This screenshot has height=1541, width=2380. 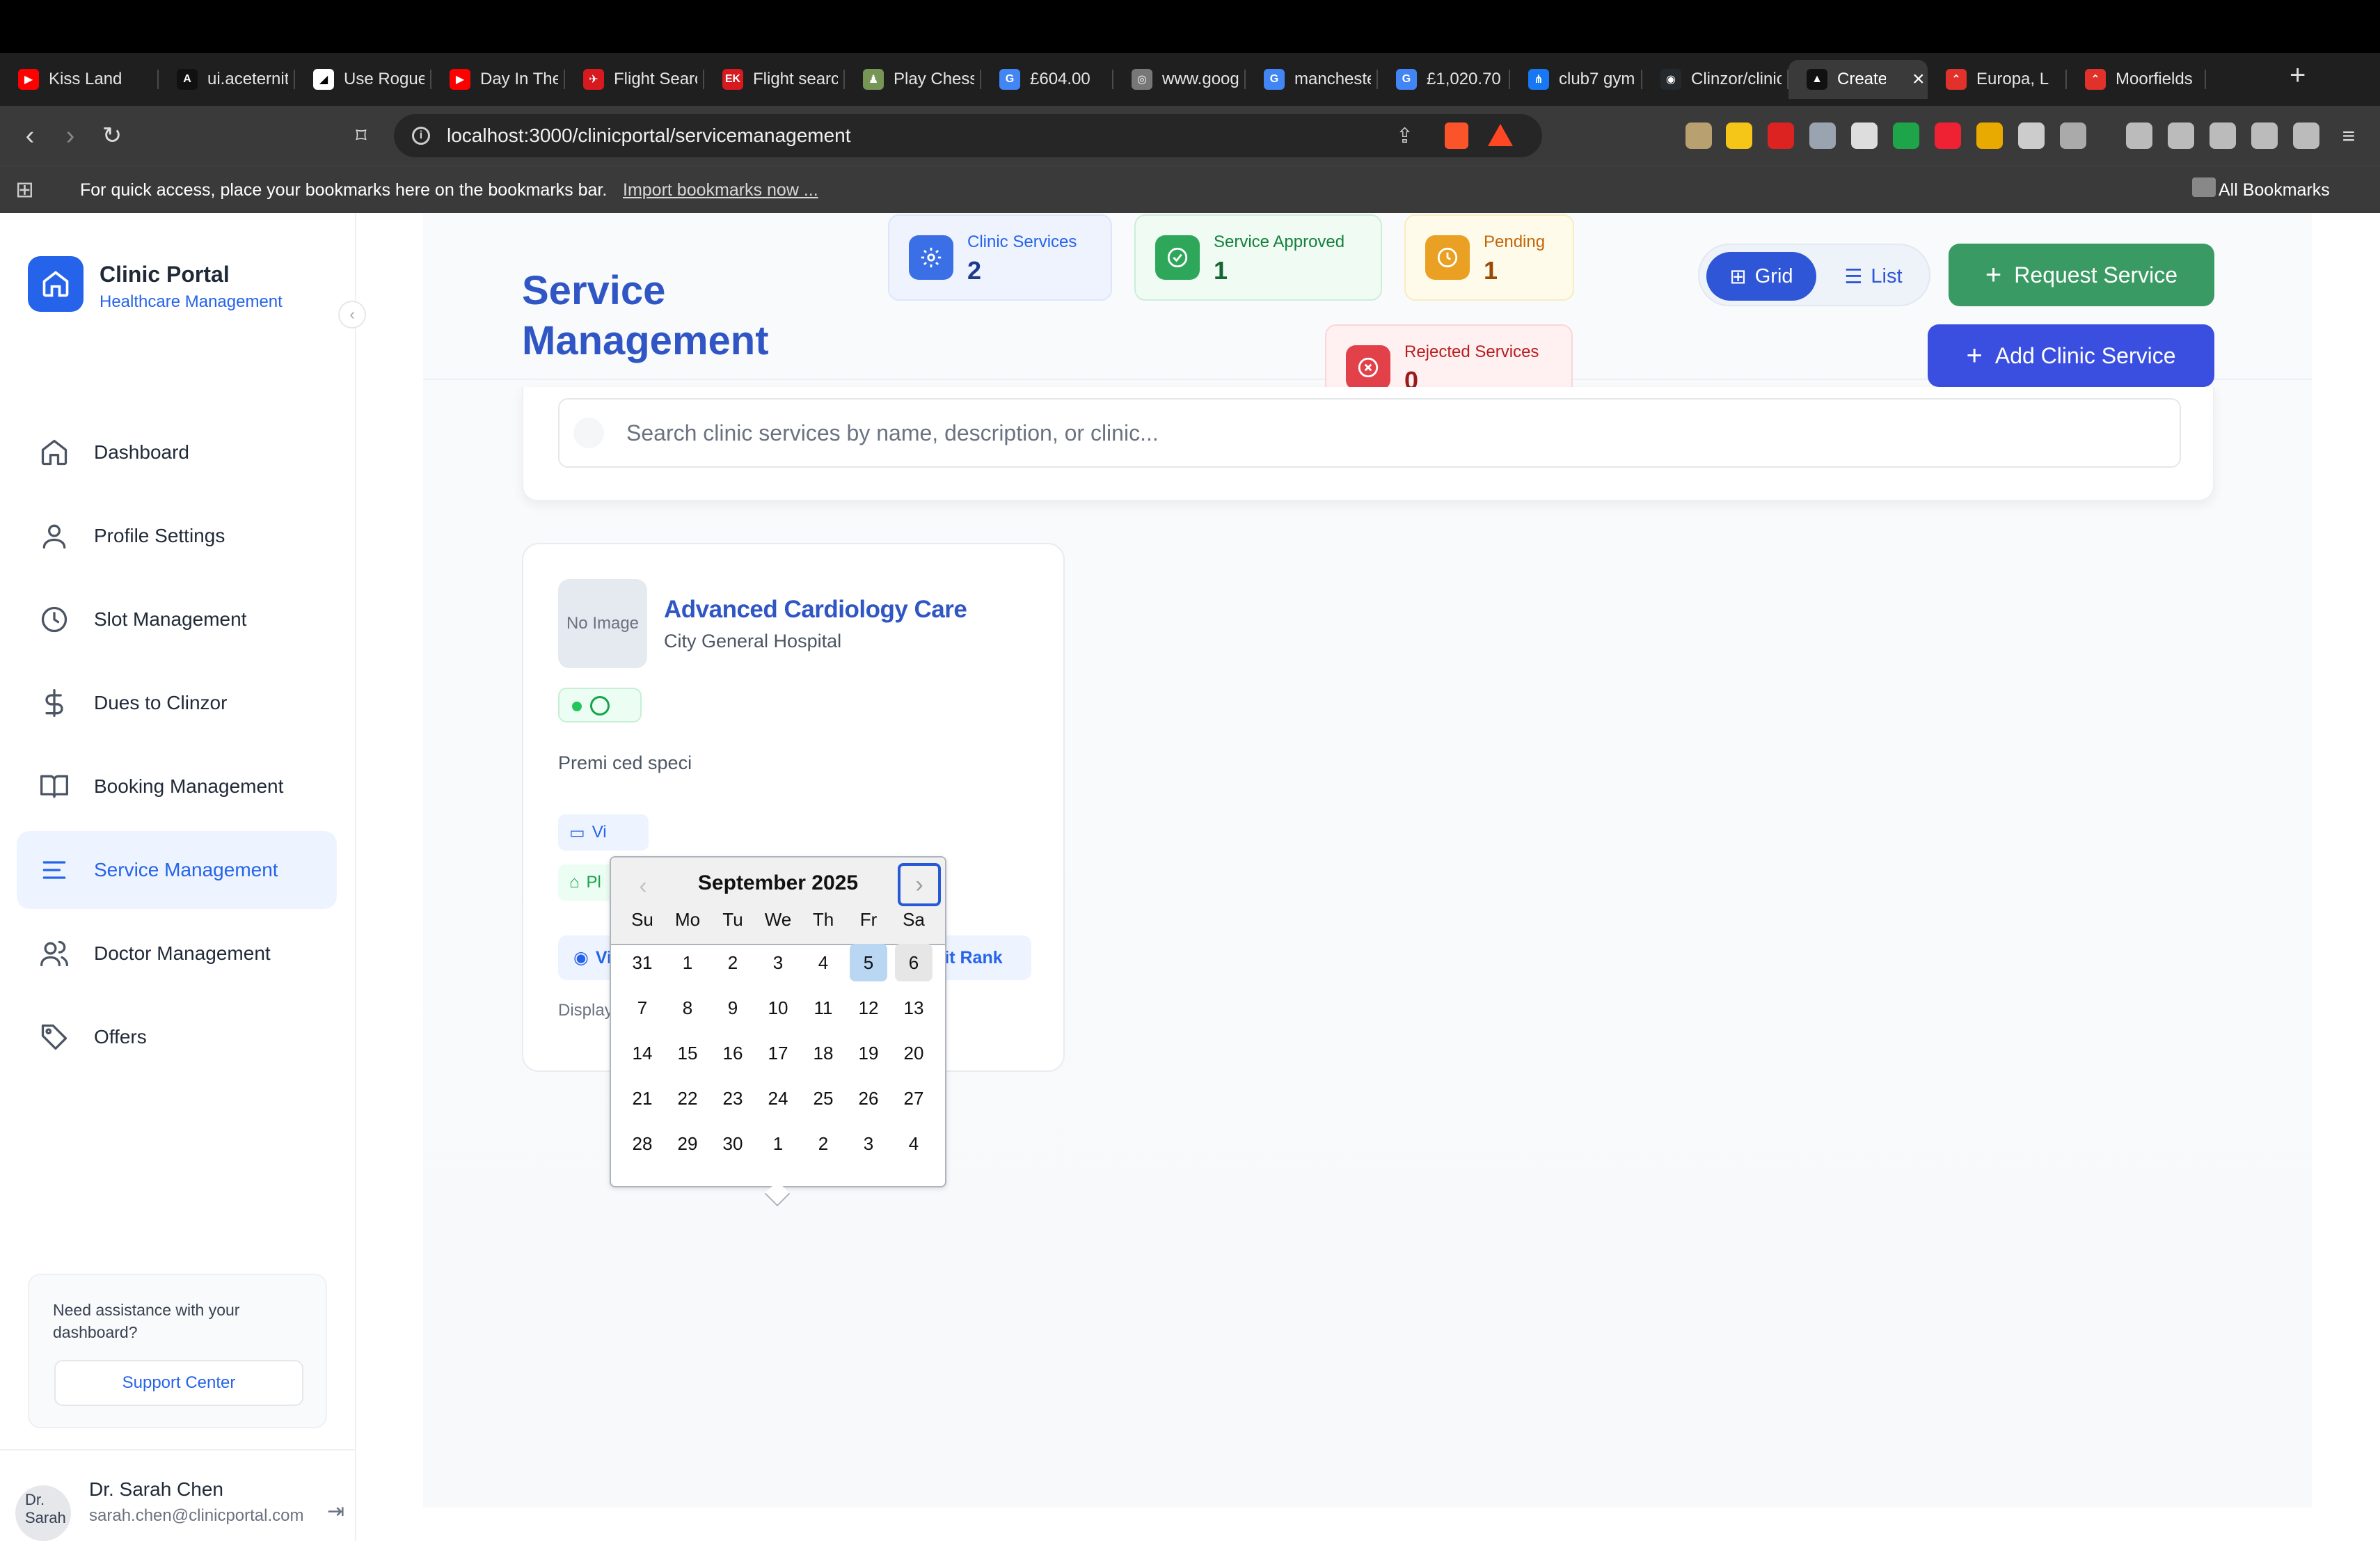 What do you see at coordinates (1739, 136) in the screenshot?
I see `highlighter-icon` at bounding box center [1739, 136].